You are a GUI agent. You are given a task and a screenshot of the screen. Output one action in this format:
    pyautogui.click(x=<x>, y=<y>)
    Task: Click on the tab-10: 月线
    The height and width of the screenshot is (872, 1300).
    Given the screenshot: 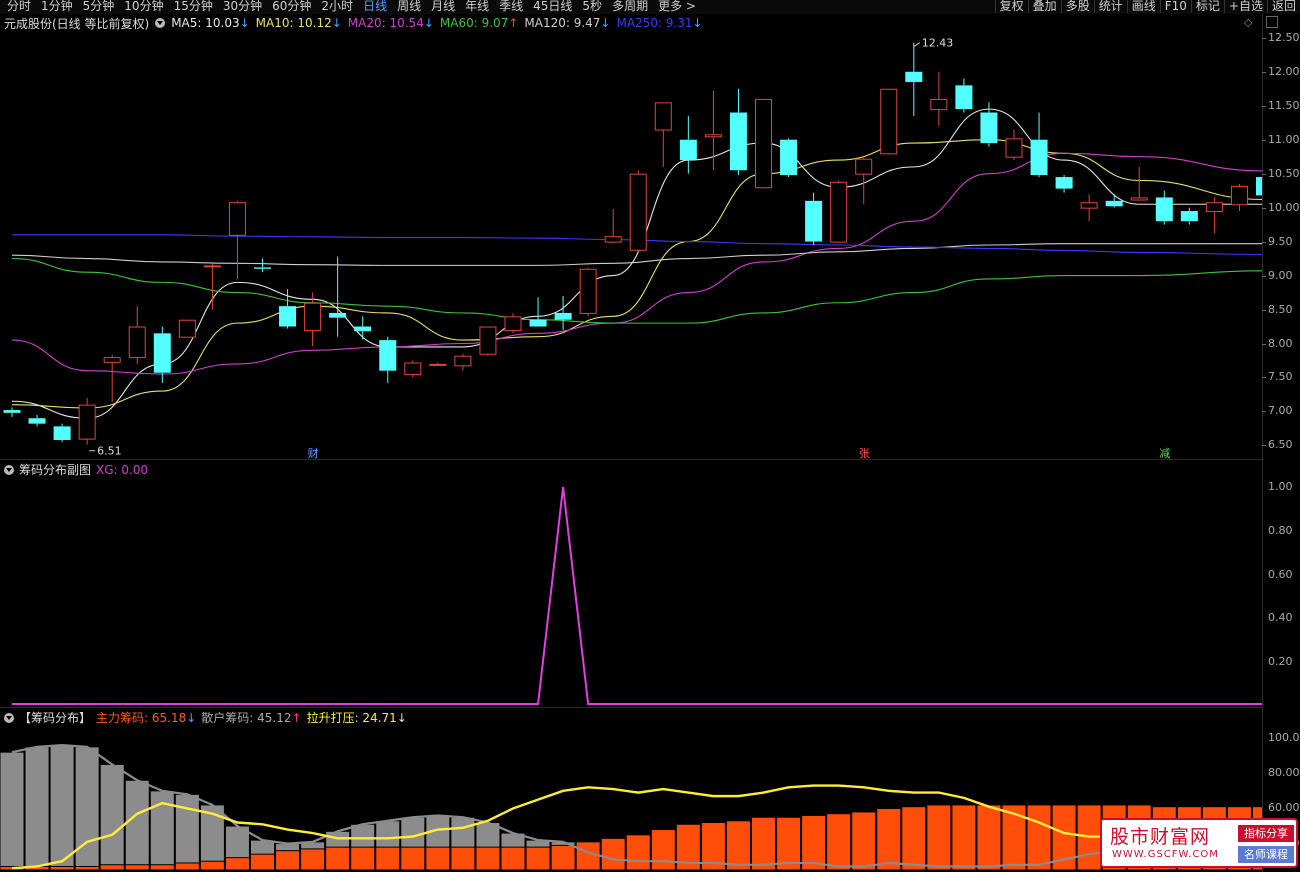 What is the action you would take?
    pyautogui.click(x=443, y=6)
    